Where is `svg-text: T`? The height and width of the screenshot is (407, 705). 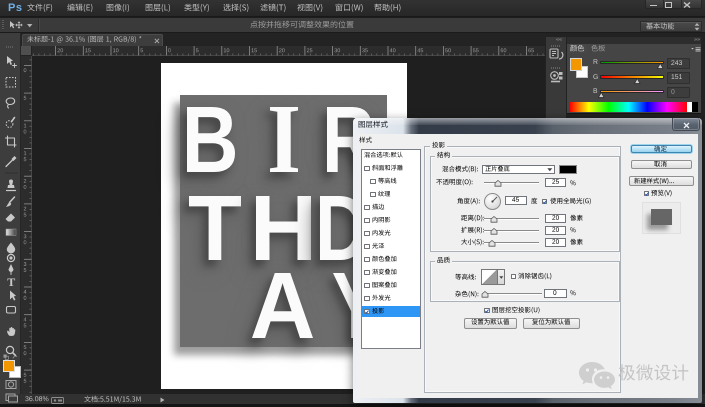 svg-text: T is located at coordinates (11, 282).